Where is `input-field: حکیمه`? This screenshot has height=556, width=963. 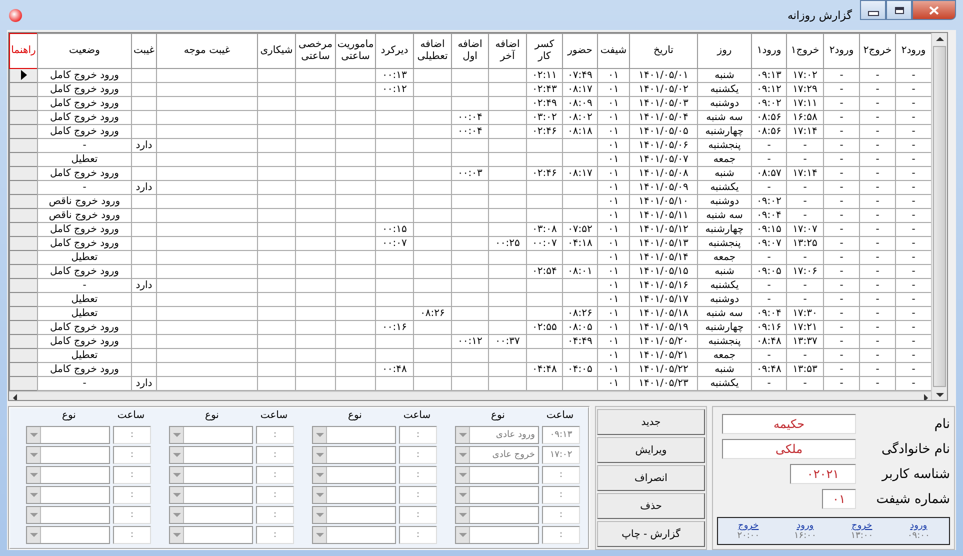 input-field: حکیمه is located at coordinates (789, 424).